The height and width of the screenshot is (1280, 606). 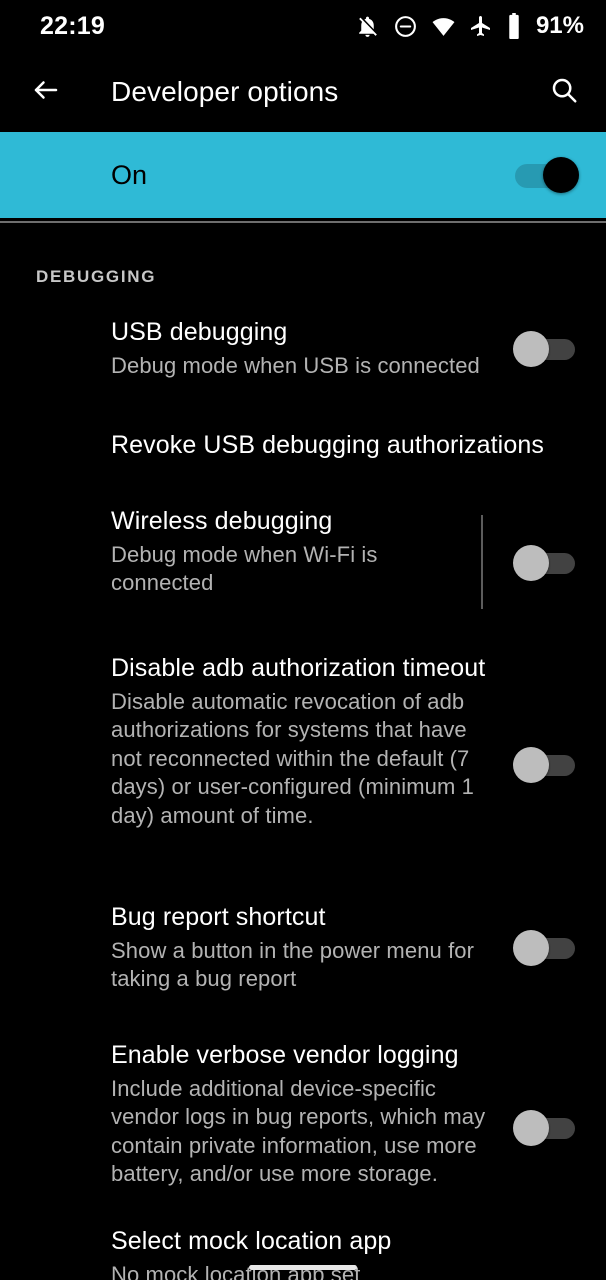 I want to click on search-icon, so click(x=564, y=92).